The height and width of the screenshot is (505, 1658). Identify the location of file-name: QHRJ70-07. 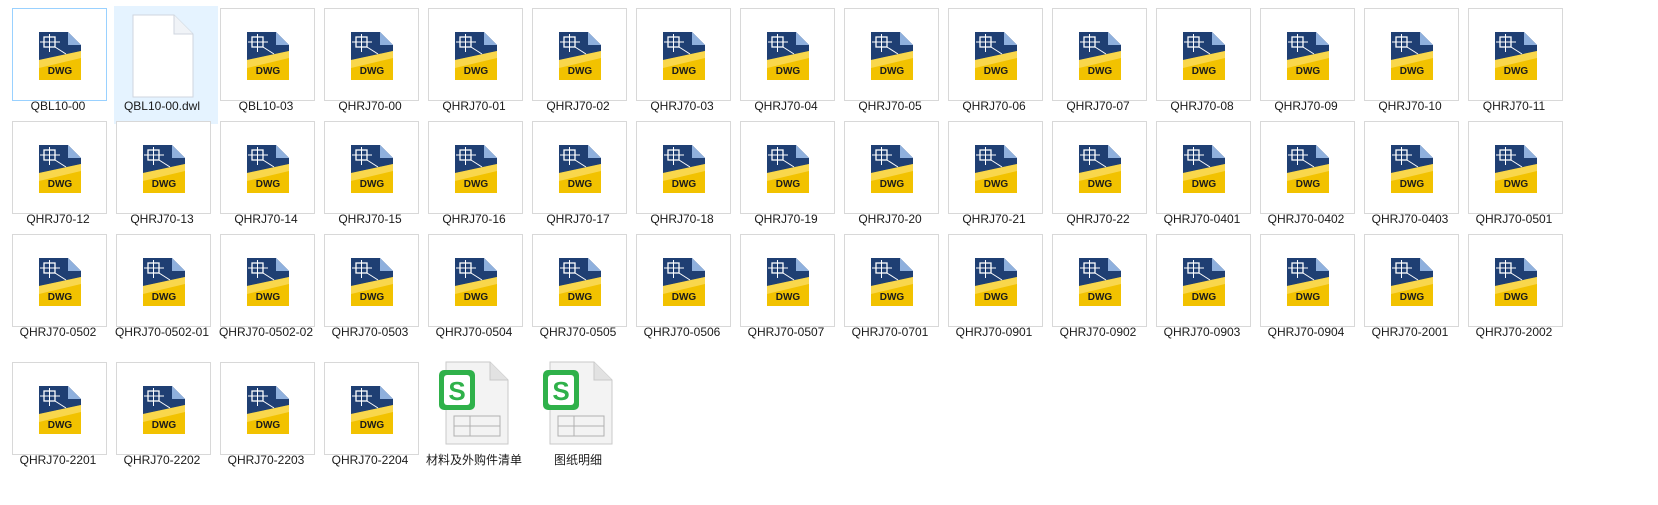
(1098, 106).